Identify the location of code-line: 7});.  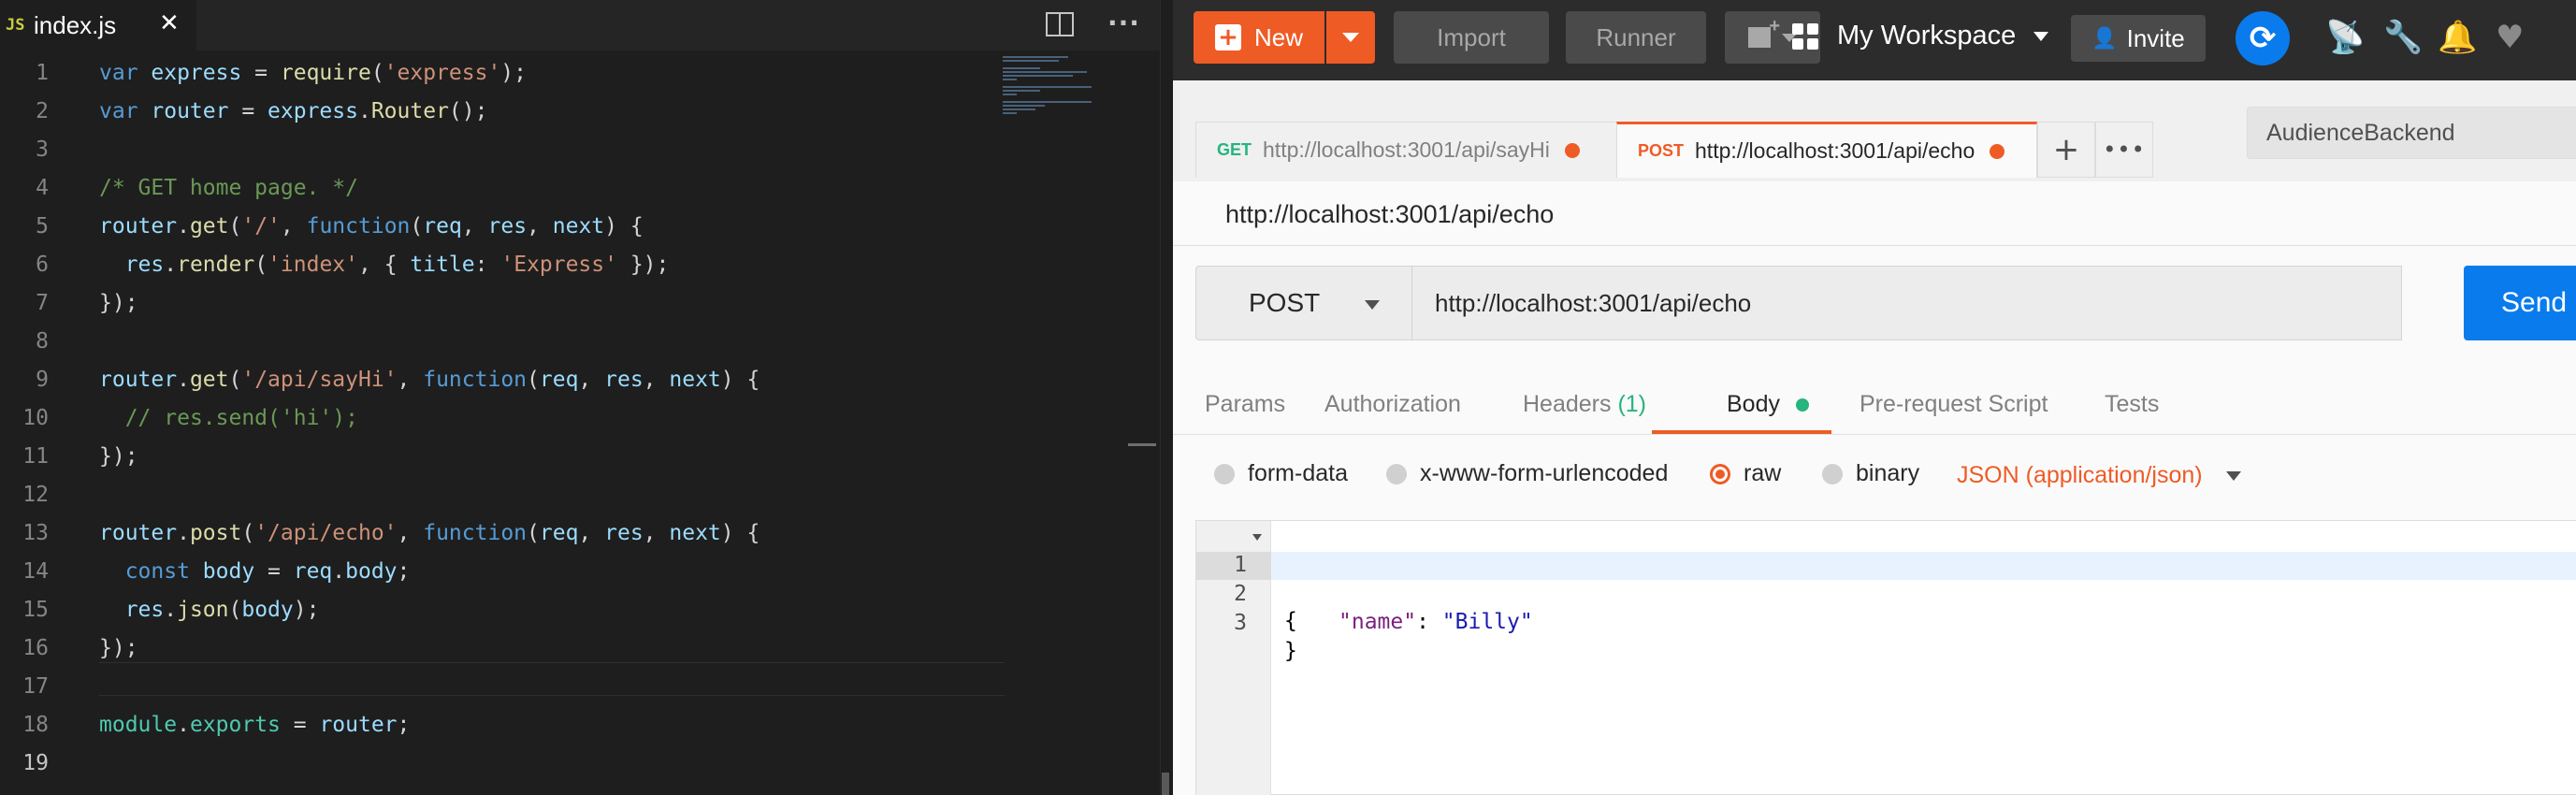
(514, 303).